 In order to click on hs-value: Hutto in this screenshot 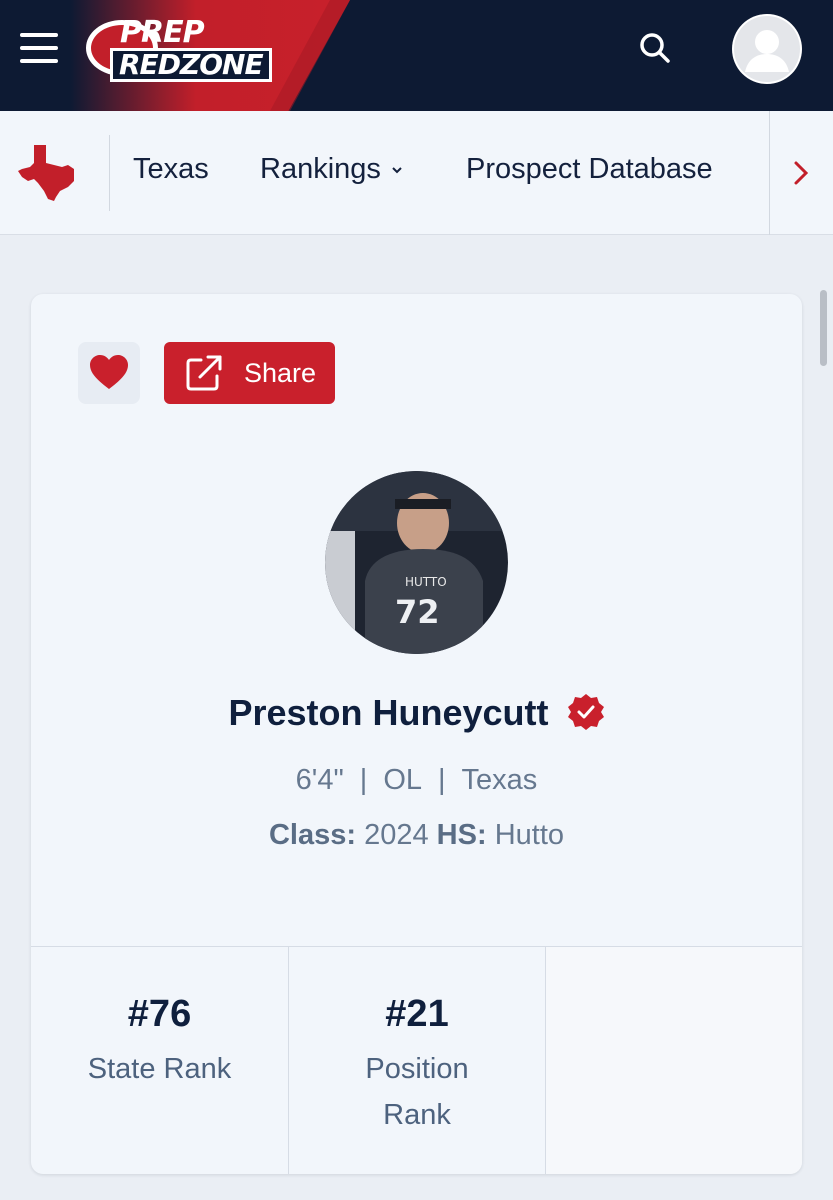, I will do `click(529, 835)`.